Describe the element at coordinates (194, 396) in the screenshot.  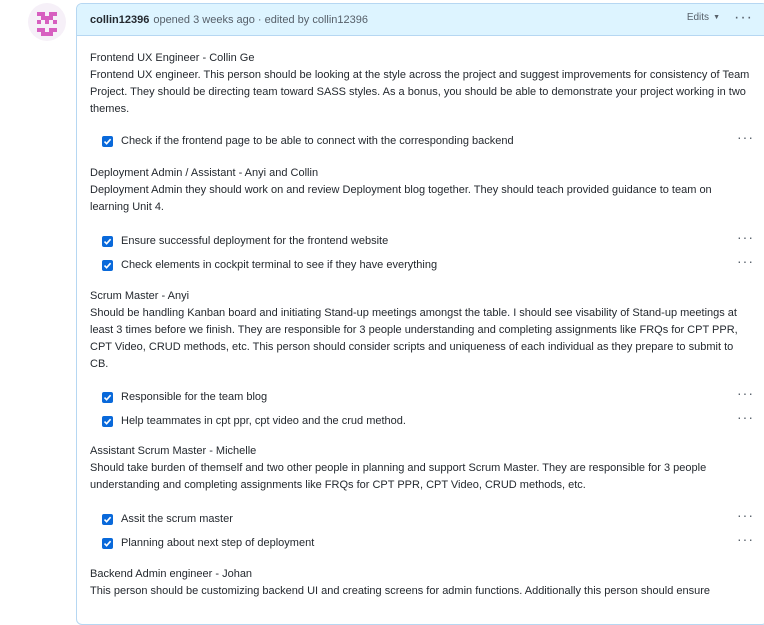
I see `task-label: Responsible for the team blog` at that location.